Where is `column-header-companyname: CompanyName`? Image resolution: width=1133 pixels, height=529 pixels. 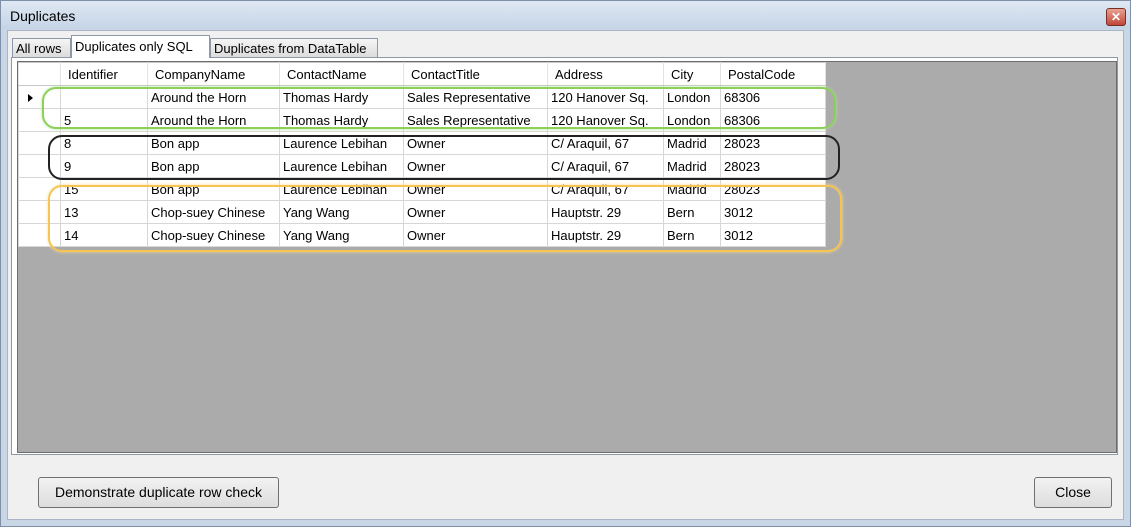
column-header-companyname: CompanyName is located at coordinates (213, 74).